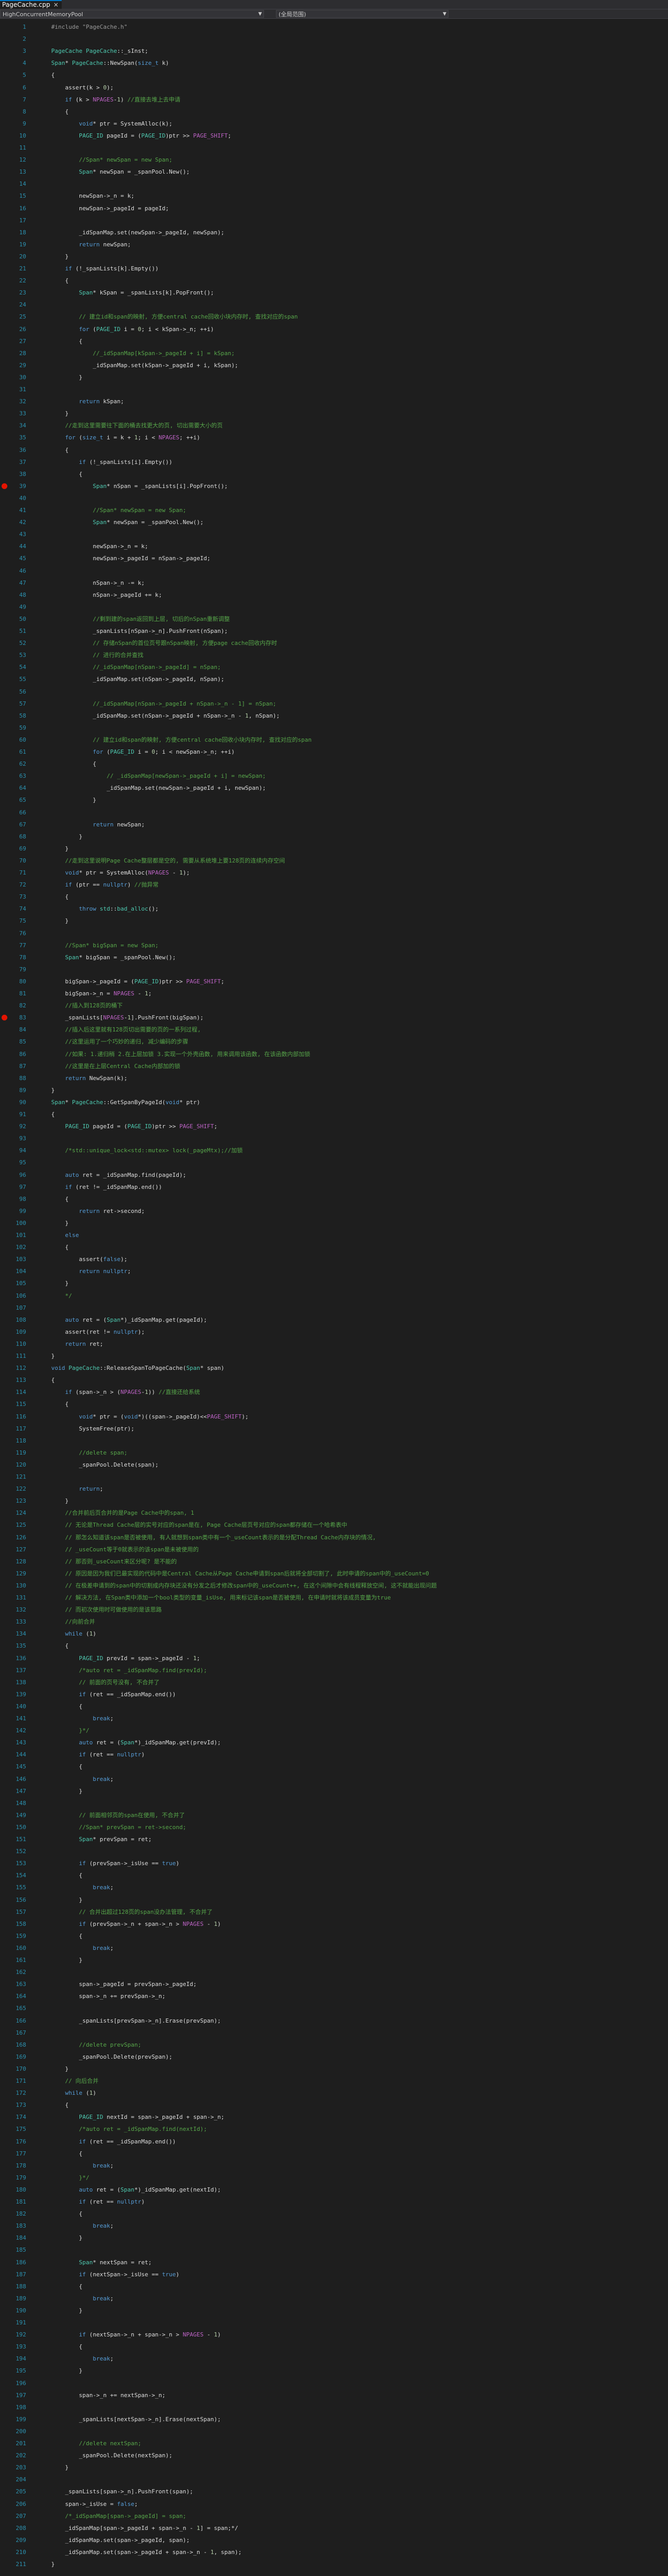  What do you see at coordinates (334, 124) in the screenshot?
I see `code-line: 9 void* ptr = SystemAlloc(k);` at bounding box center [334, 124].